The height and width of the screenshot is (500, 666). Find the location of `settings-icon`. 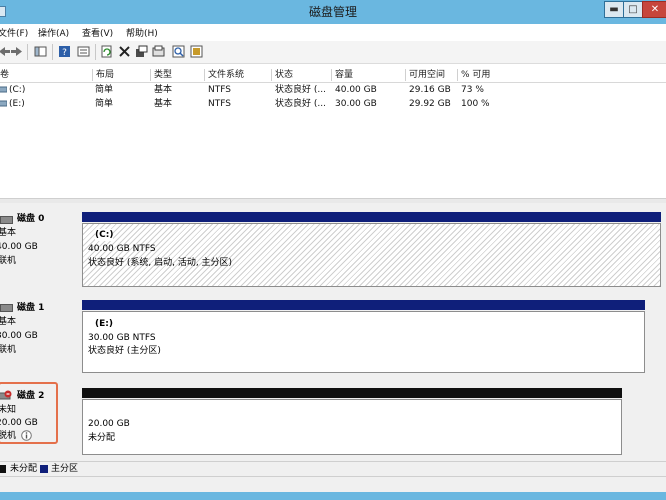

settings-icon is located at coordinates (196, 51).